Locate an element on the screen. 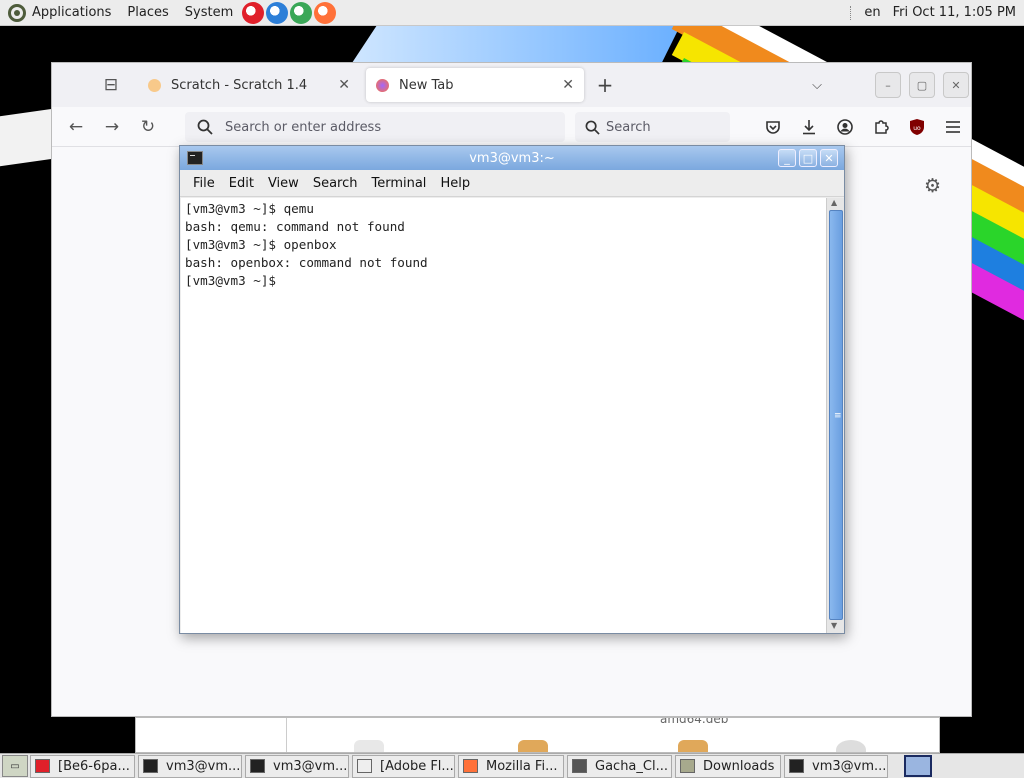  menu-search: Search is located at coordinates (335, 183).